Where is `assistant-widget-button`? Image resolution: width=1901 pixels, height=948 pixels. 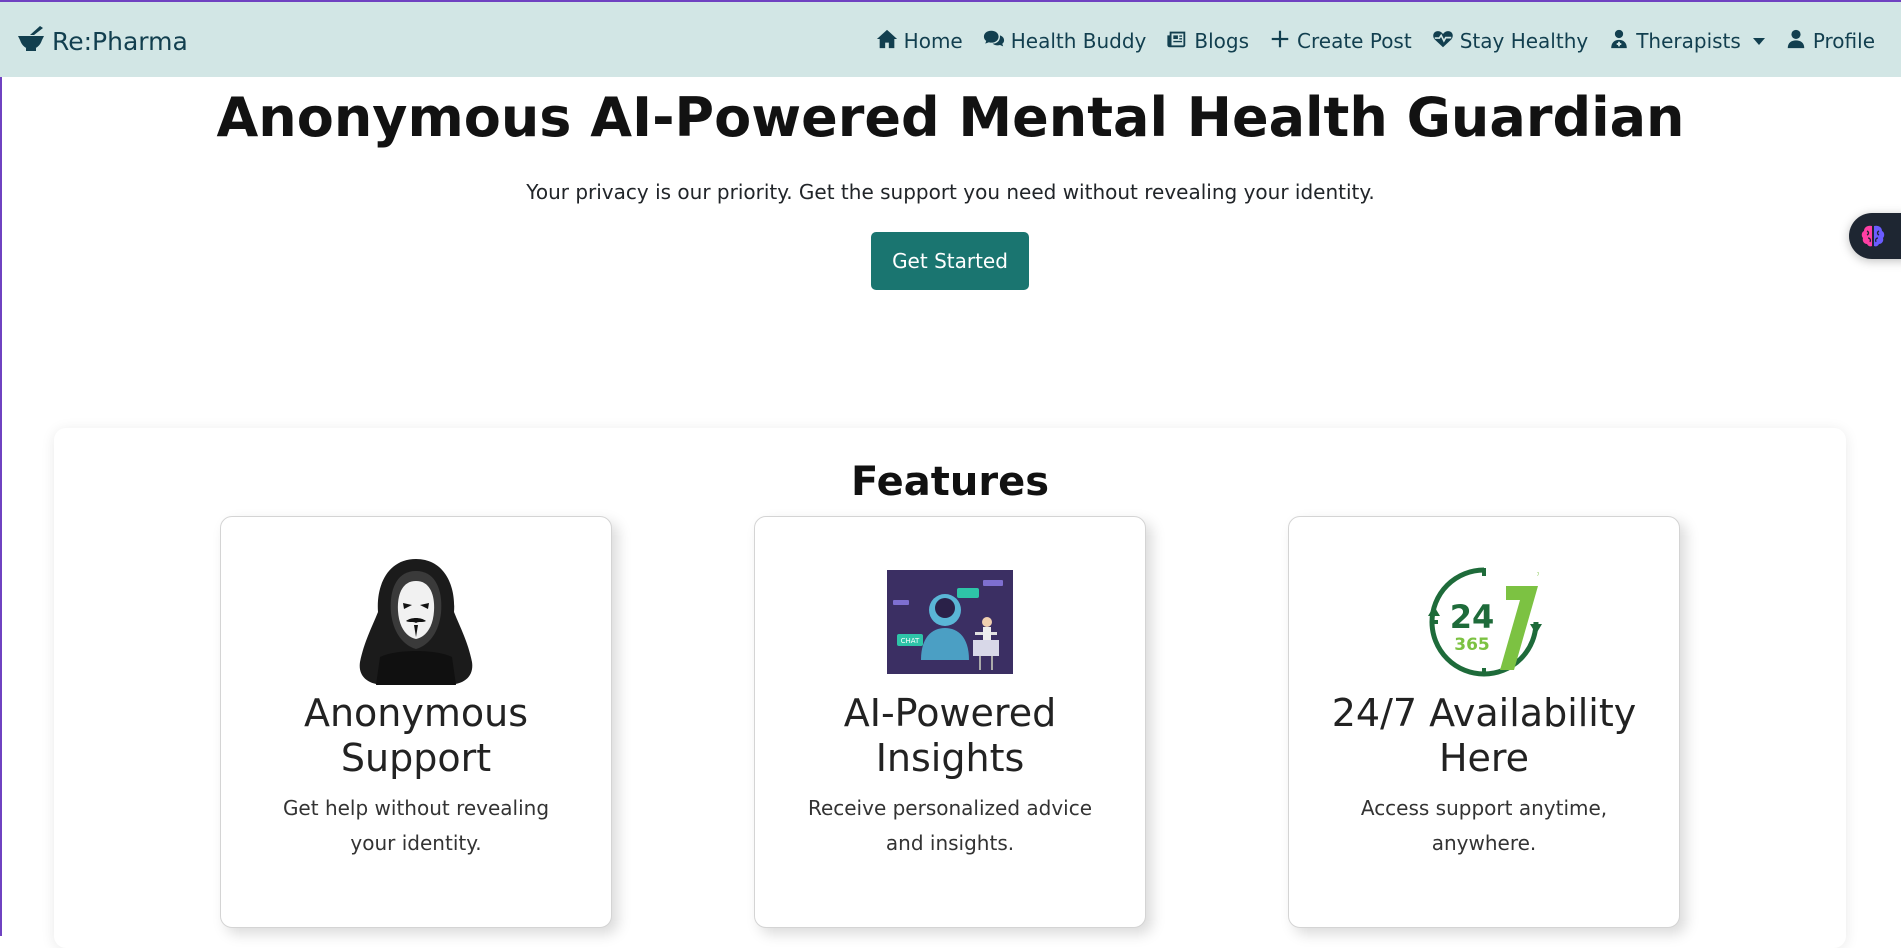 assistant-widget-button is located at coordinates (1875, 236).